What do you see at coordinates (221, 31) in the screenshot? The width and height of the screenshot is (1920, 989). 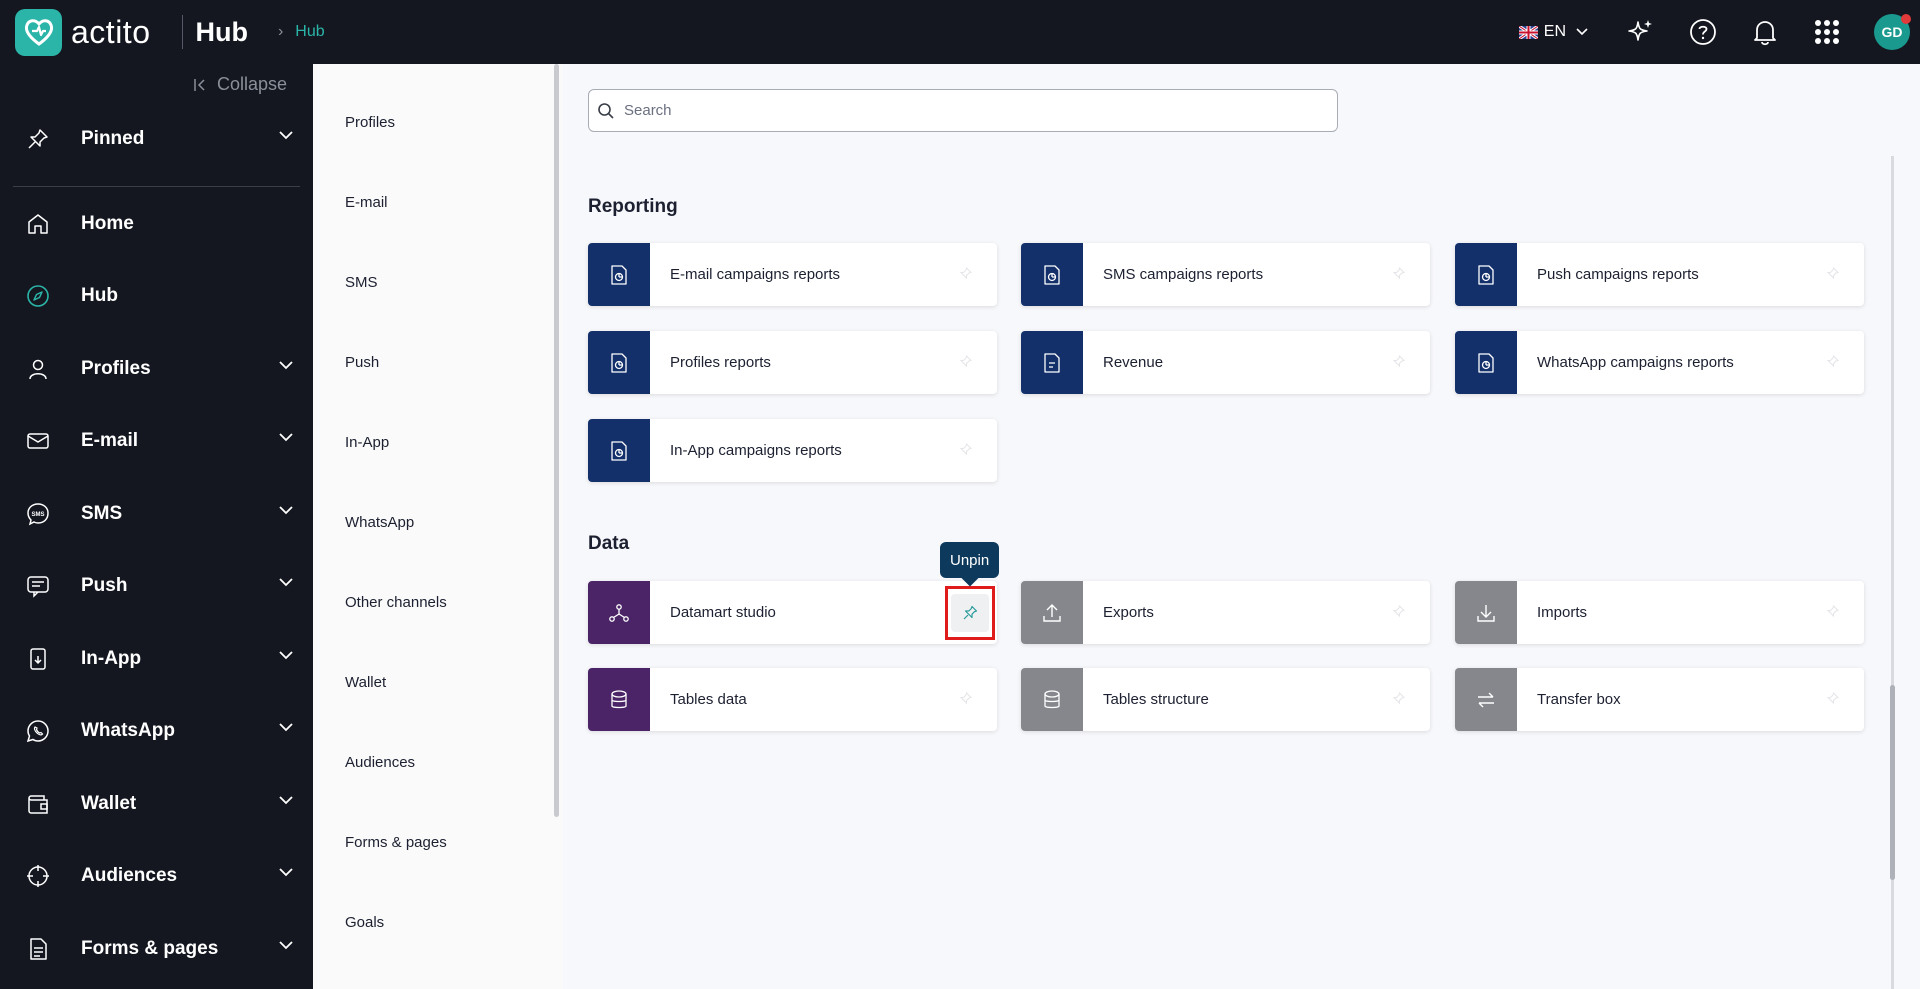 I see `app-name: Hub` at bounding box center [221, 31].